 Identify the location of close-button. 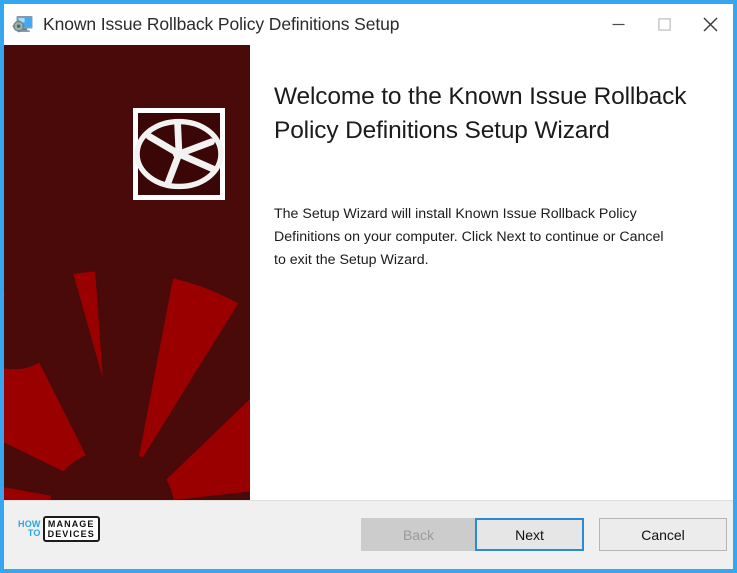
(710, 24).